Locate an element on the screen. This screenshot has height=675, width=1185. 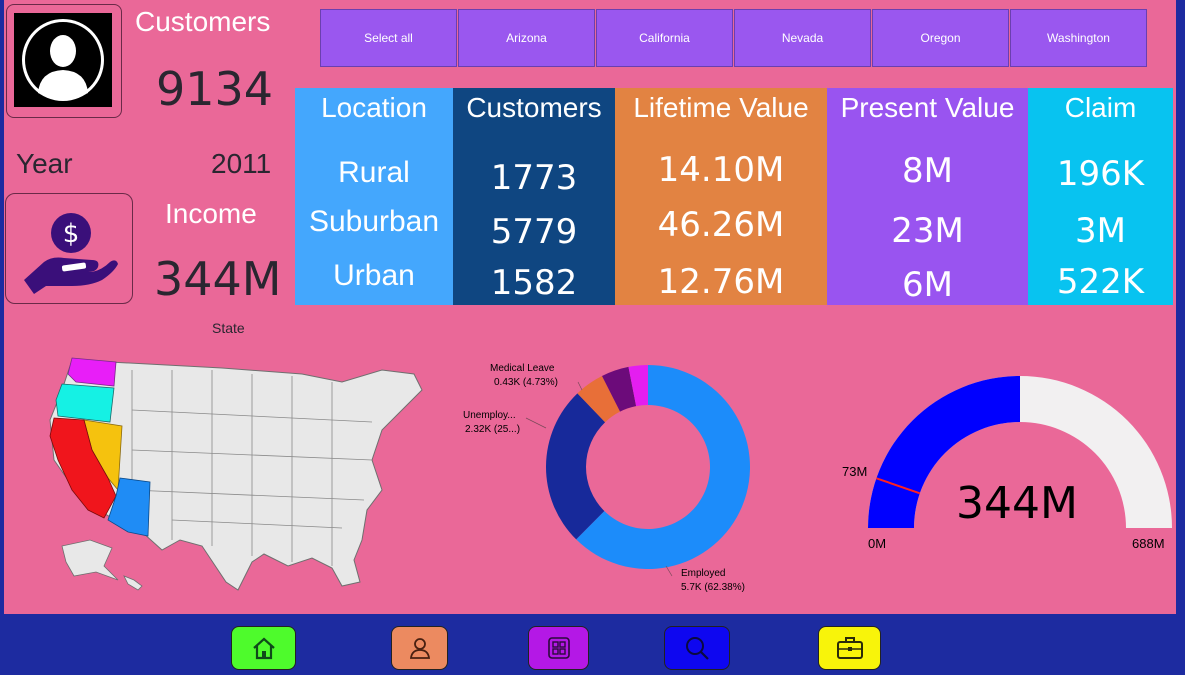
user-icon is located at coordinates (419, 648).